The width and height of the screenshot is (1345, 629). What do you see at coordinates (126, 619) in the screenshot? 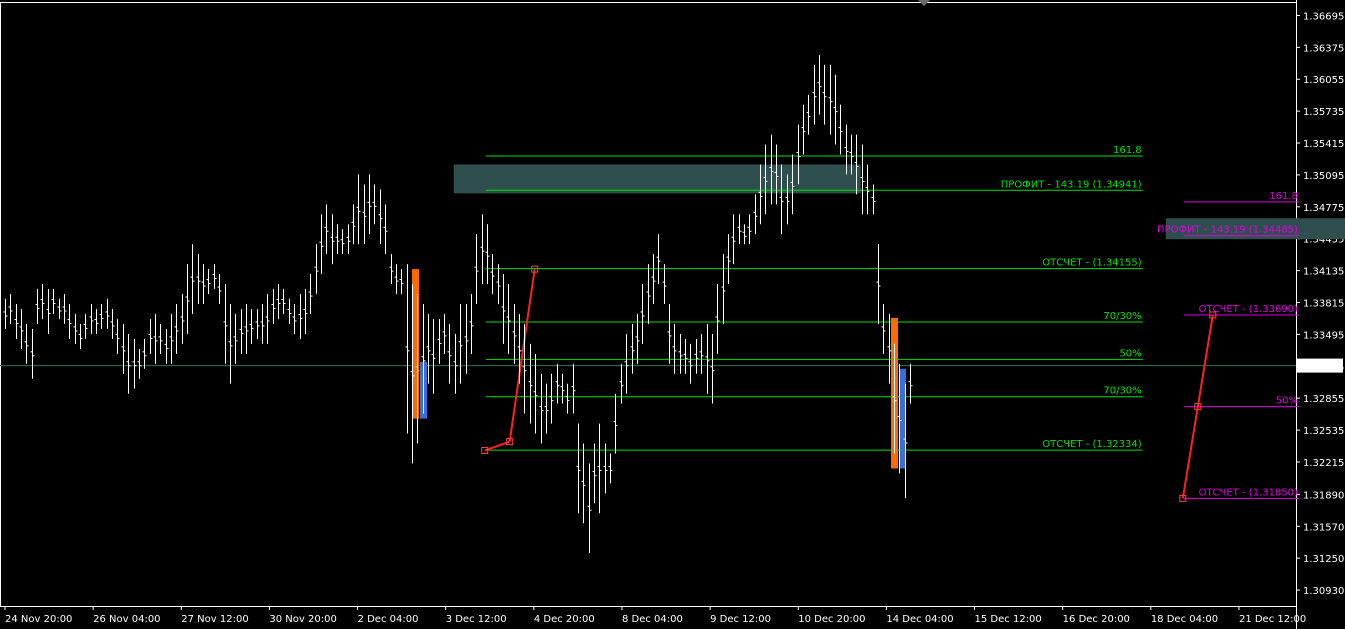
I see `time-tick-label: 26 Nov 04:00` at bounding box center [126, 619].